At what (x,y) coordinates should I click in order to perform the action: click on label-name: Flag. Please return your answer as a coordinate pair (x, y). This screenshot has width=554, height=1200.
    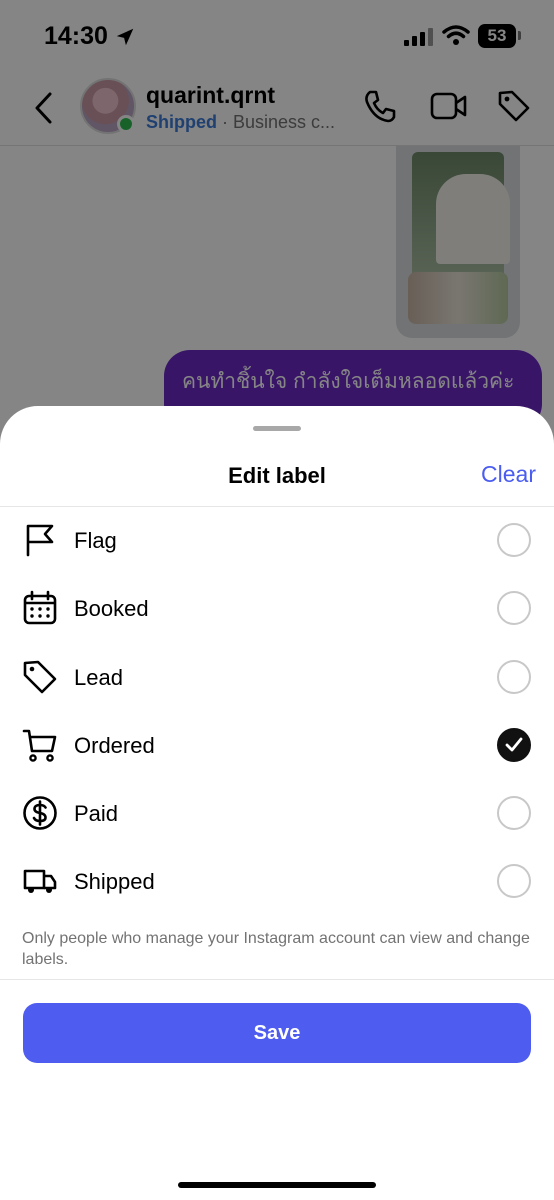
    Looking at the image, I should click on (95, 540).